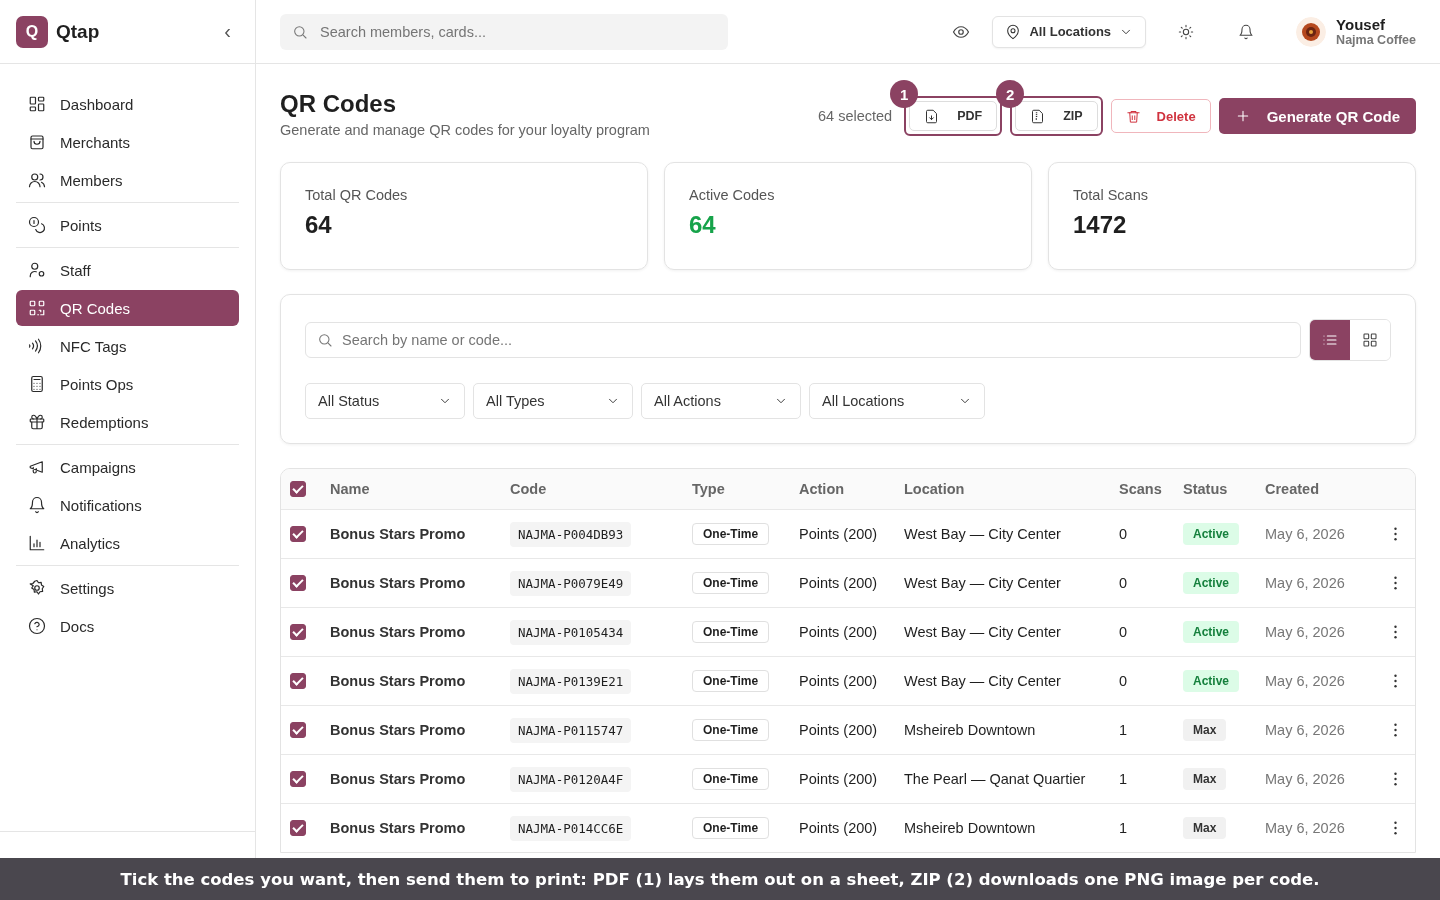 The image size is (1440, 900). Describe the element at coordinates (127, 104) in the screenshot. I see `sidebar-item: Dashboard` at that location.